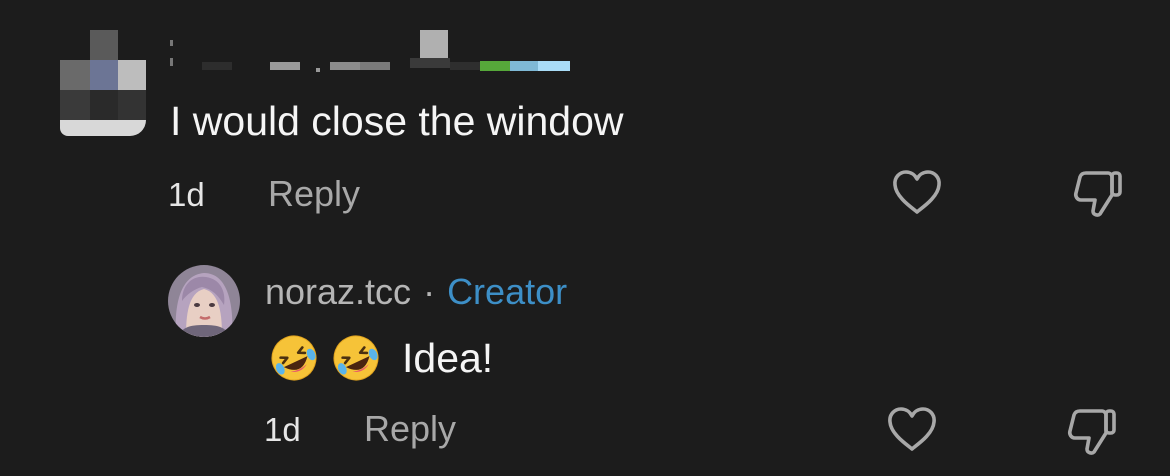  I want to click on comment-text: I would close the window, so click(397, 121).